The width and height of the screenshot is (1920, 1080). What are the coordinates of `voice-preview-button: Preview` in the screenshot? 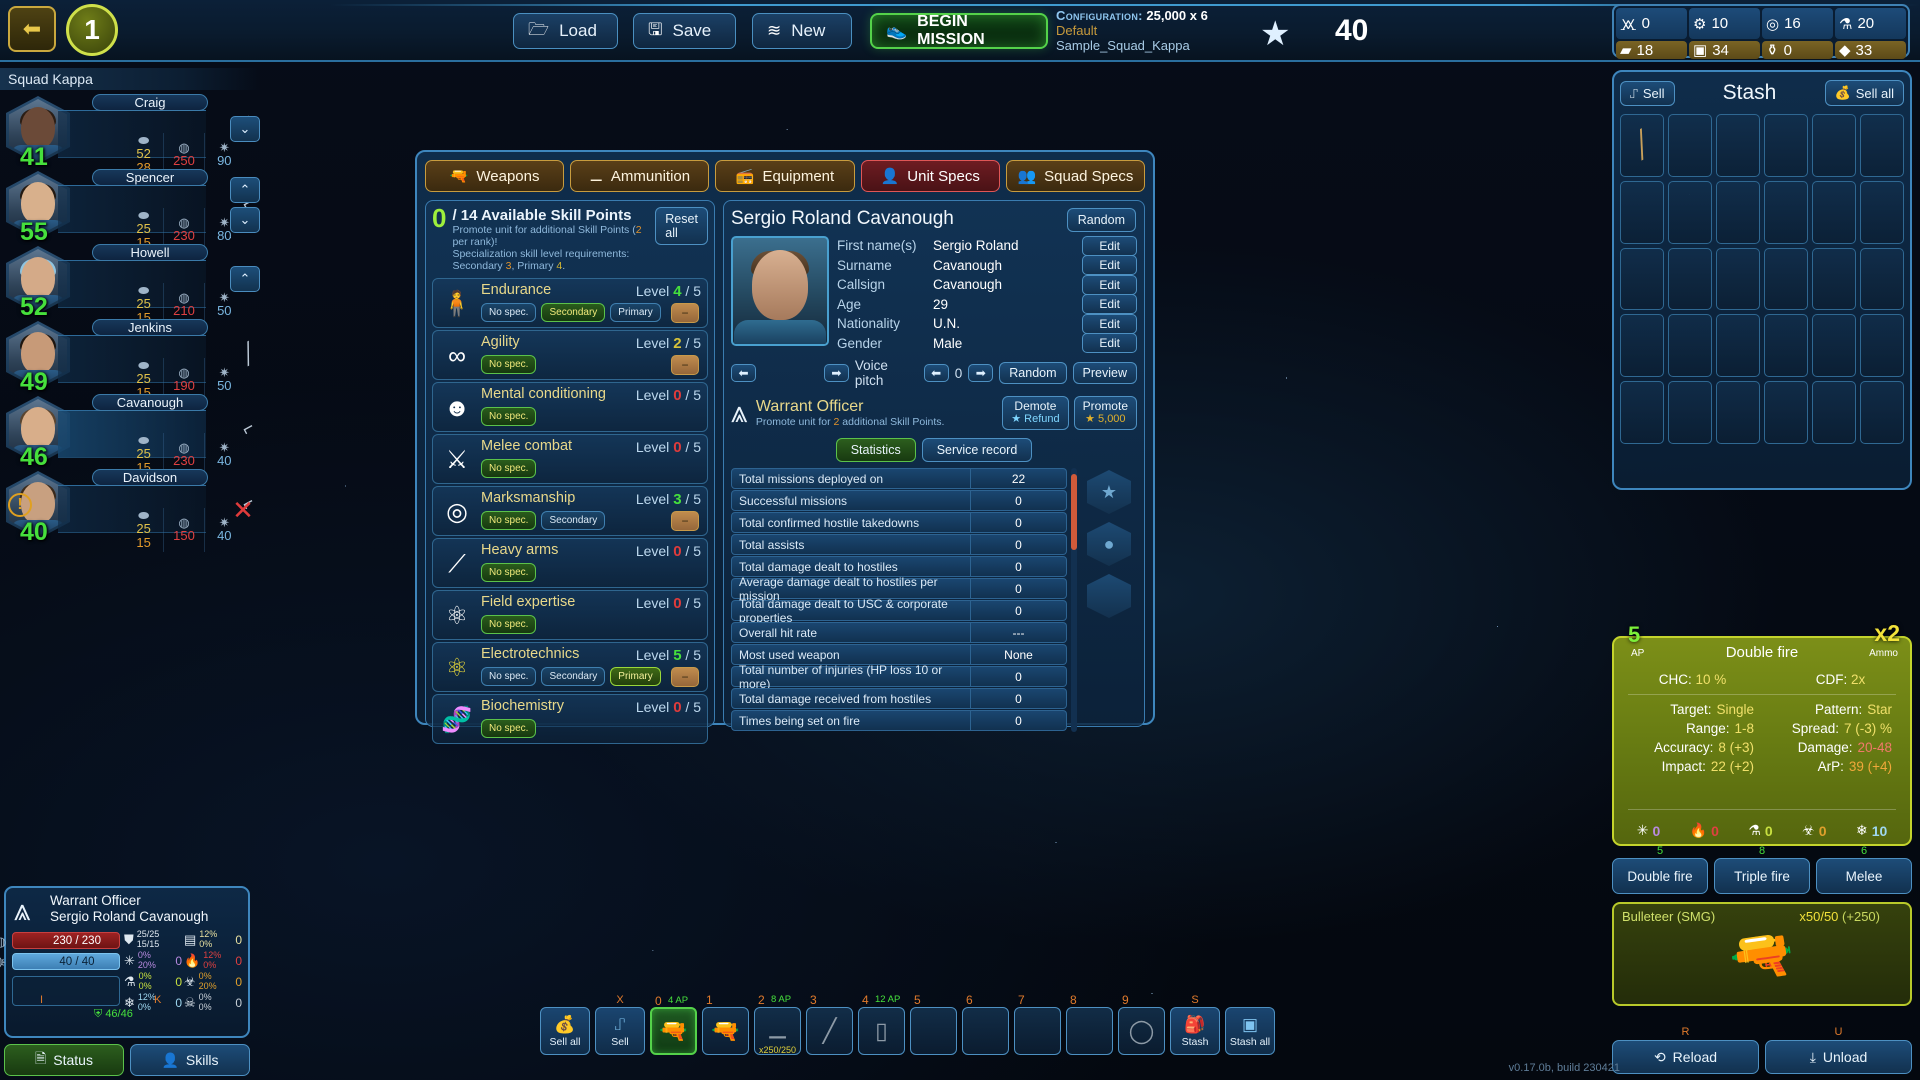 It's located at (1104, 373).